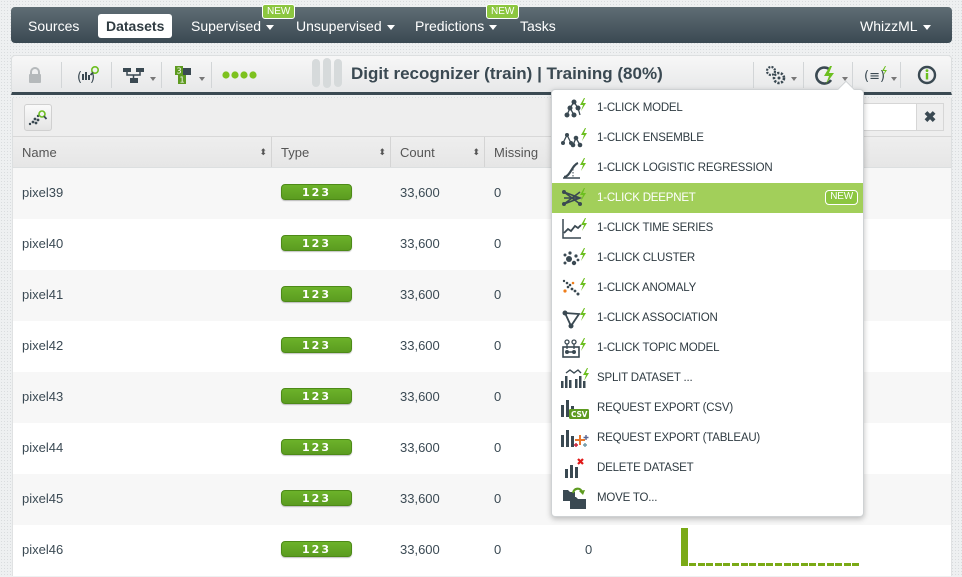 Image resolution: width=962 pixels, height=577 pixels. Describe the element at coordinates (450, 26) in the screenshot. I see `nav-predictions-label: Predictions` at that location.